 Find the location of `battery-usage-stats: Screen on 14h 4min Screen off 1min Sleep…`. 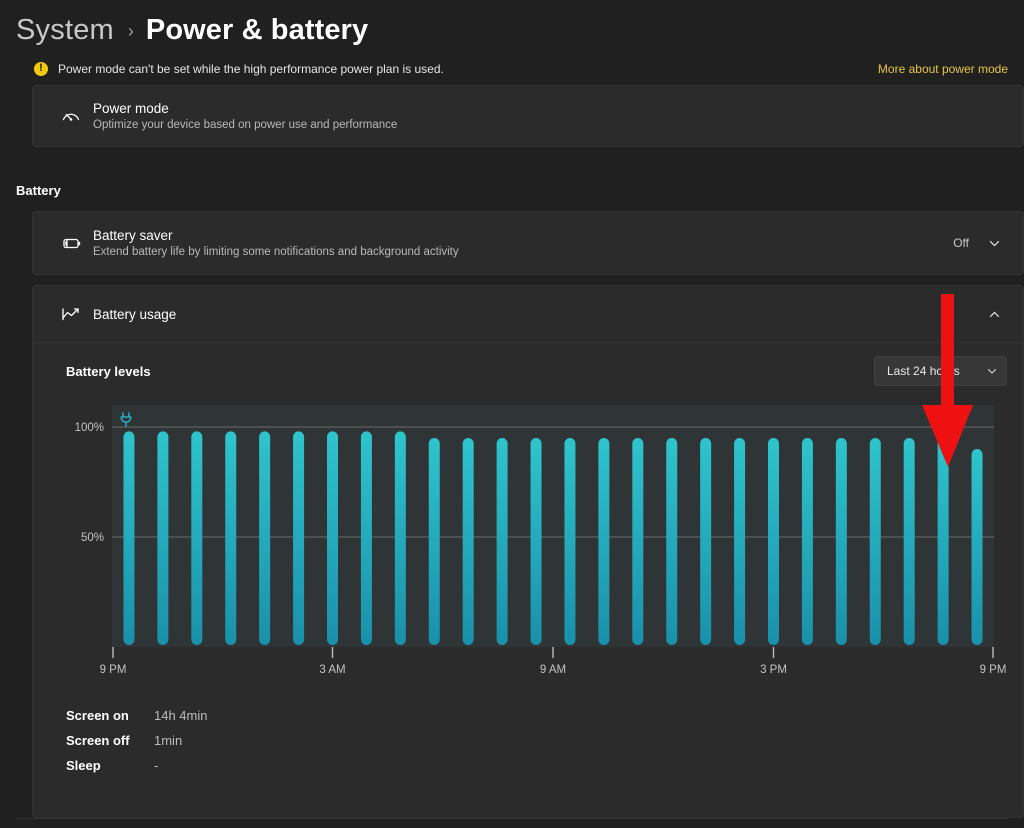

battery-usage-stats: Screen on 14h 4min Screen off 1min Sleep… is located at coordinates (528, 736).